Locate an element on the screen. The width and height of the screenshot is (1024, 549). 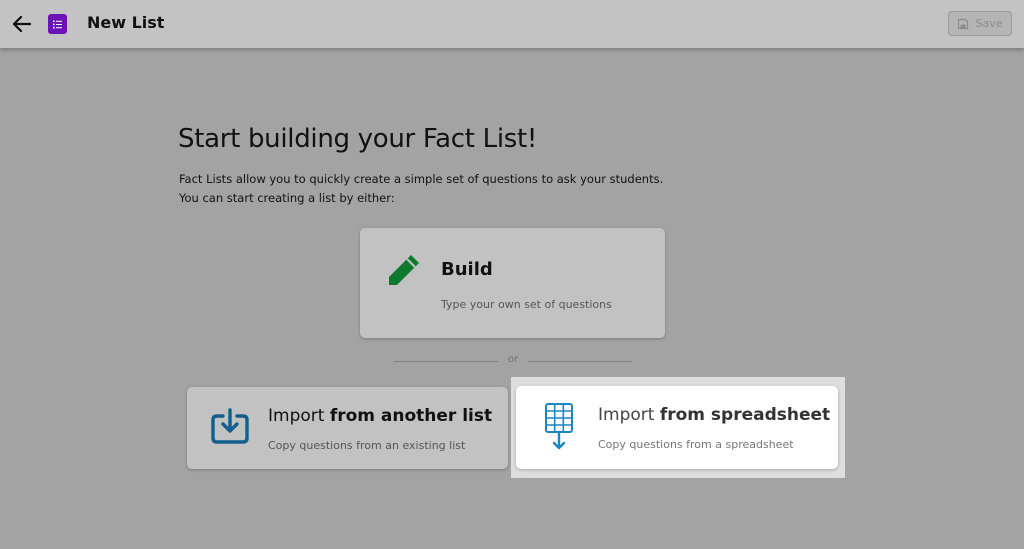
import-from-spreadsheet-title-bold: from spreadsheet is located at coordinates (745, 415).